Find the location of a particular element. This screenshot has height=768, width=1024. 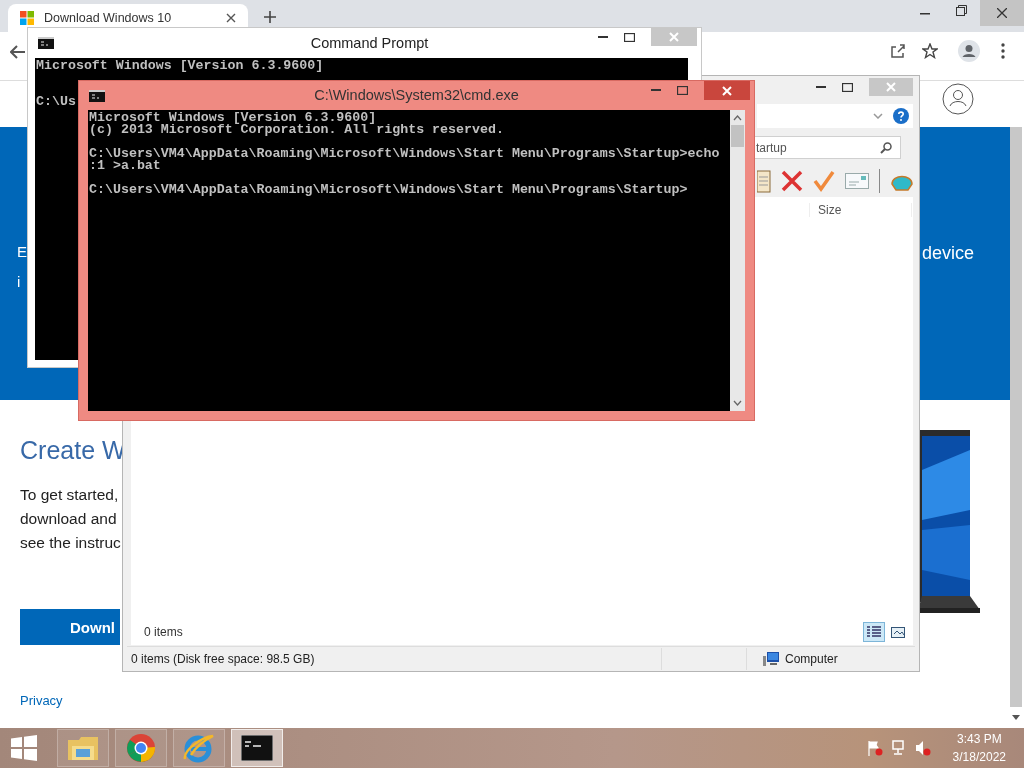

share-icon is located at coordinates (898, 51).